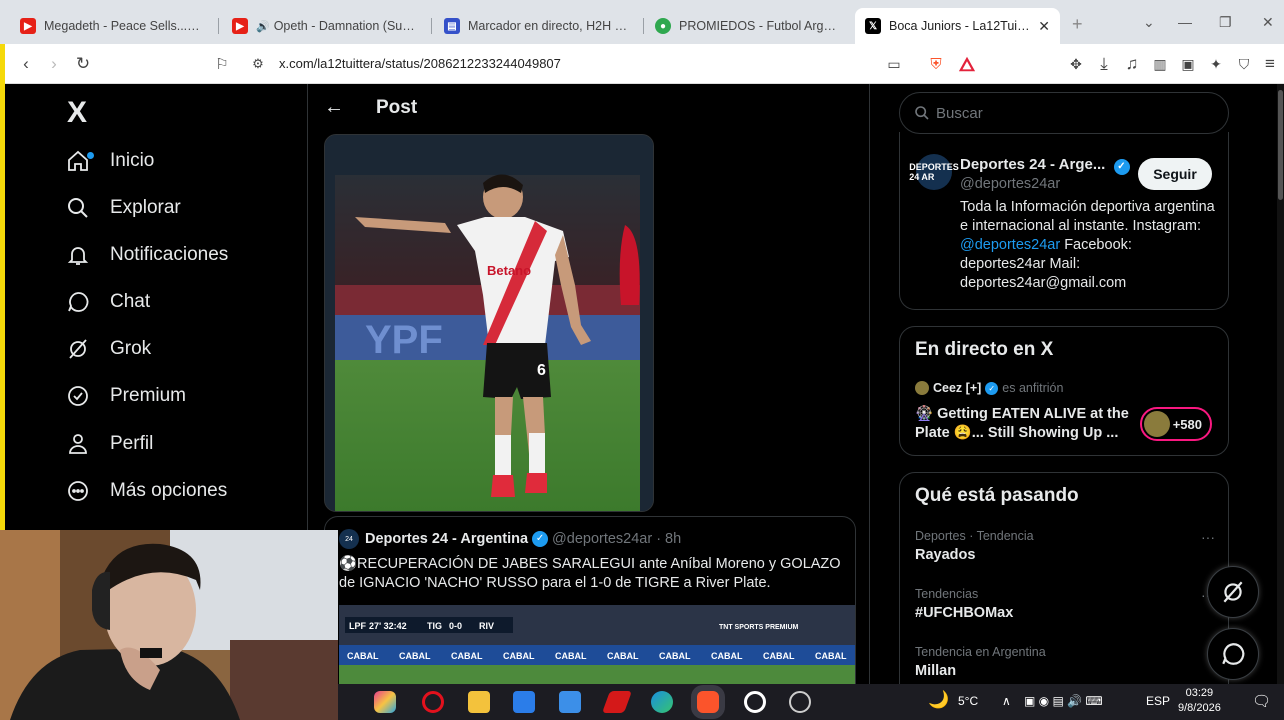 This screenshot has height=720, width=1284. Describe the element at coordinates (169, 625) in the screenshot. I see `streamer-camera` at that location.